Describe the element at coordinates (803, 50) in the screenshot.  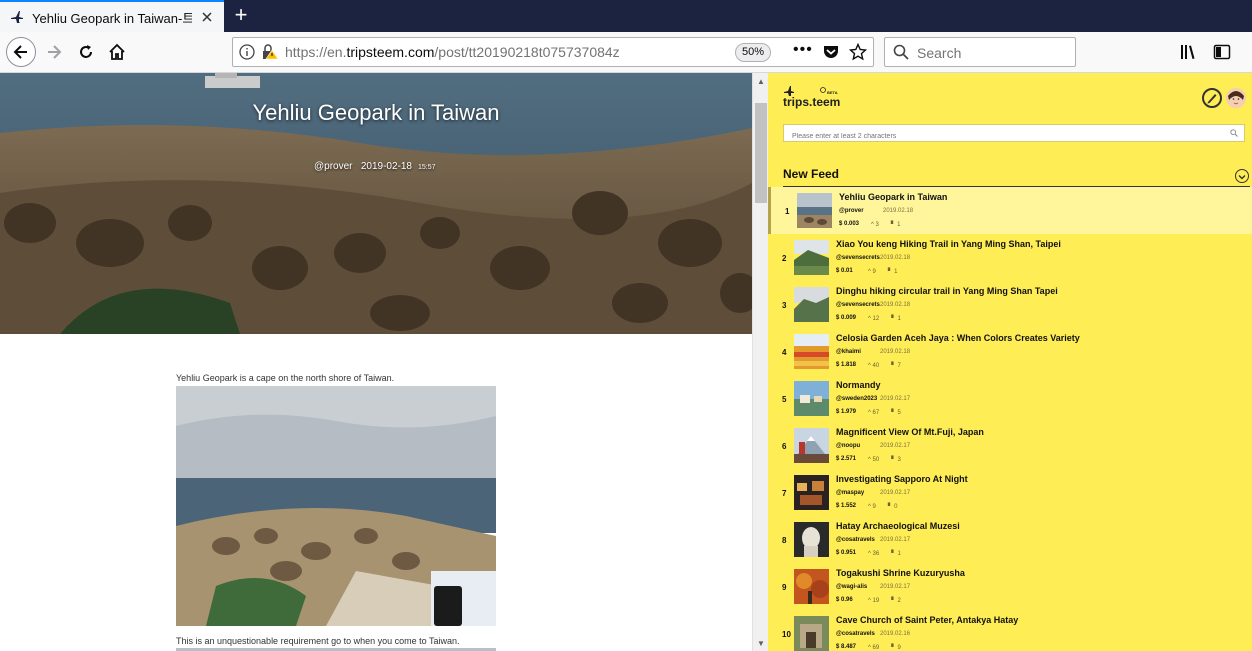
I see `page-actions-icon: •••` at that location.